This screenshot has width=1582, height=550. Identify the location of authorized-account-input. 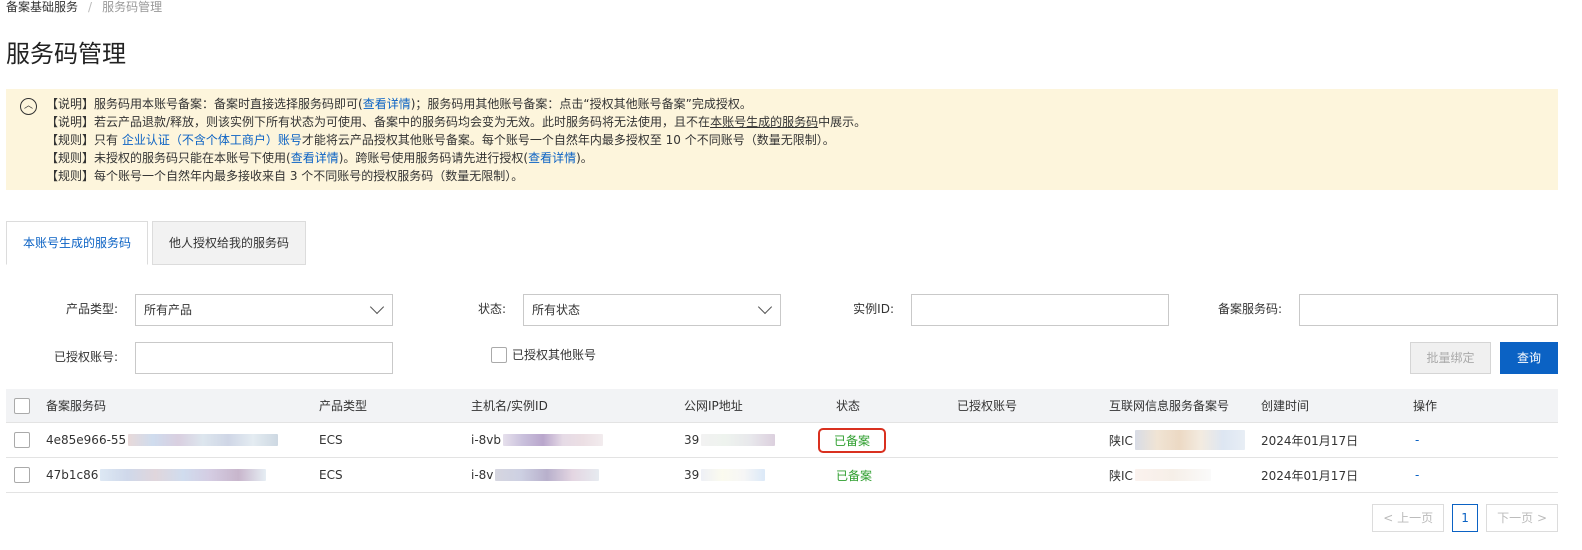
(264, 358).